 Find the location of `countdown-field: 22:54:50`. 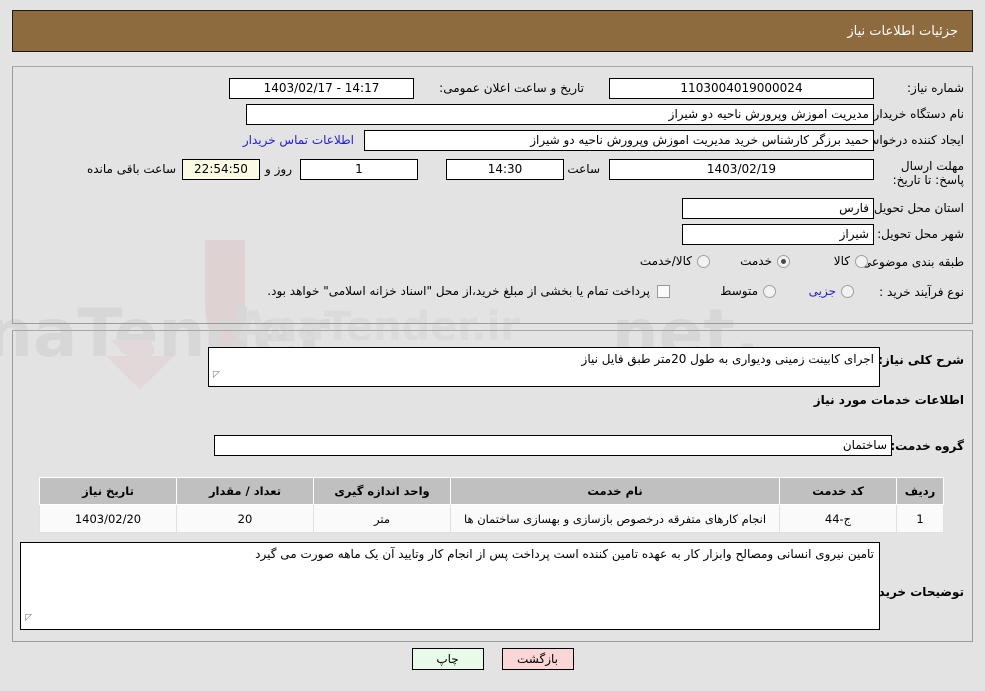

countdown-field: 22:54:50 is located at coordinates (221, 169).